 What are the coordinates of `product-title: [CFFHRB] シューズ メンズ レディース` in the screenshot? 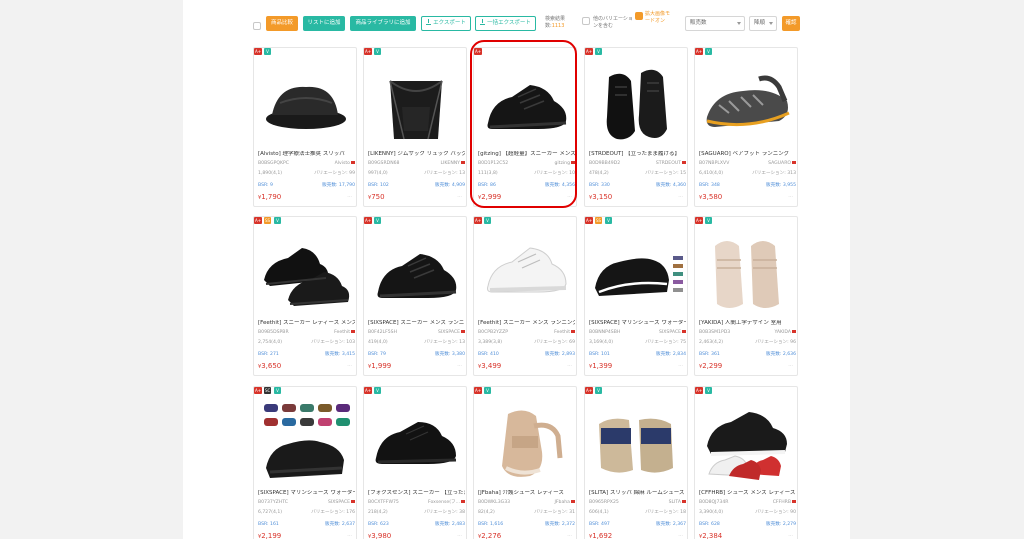 It's located at (747, 493).